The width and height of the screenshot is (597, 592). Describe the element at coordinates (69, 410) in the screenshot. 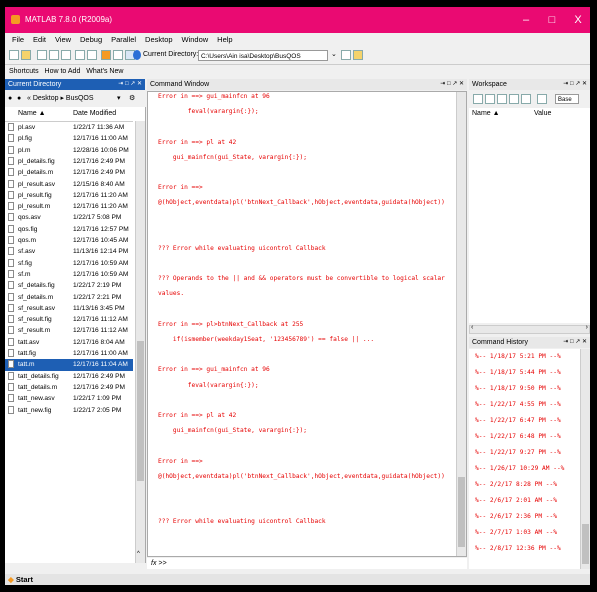

I see `file-row: tatt_new.fig 1/22/17 2:05 PM` at that location.